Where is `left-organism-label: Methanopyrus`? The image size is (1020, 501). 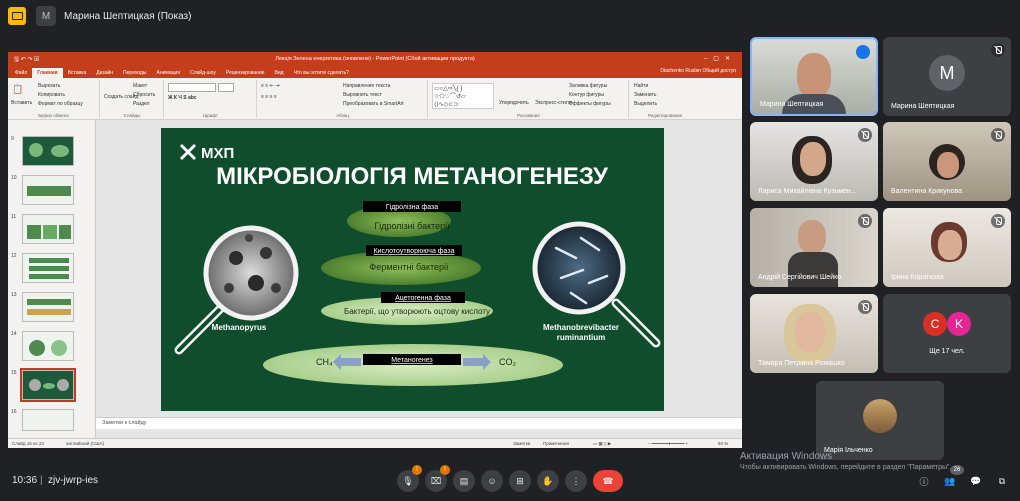
left-organism-label: Methanopyrus is located at coordinates (239, 327).